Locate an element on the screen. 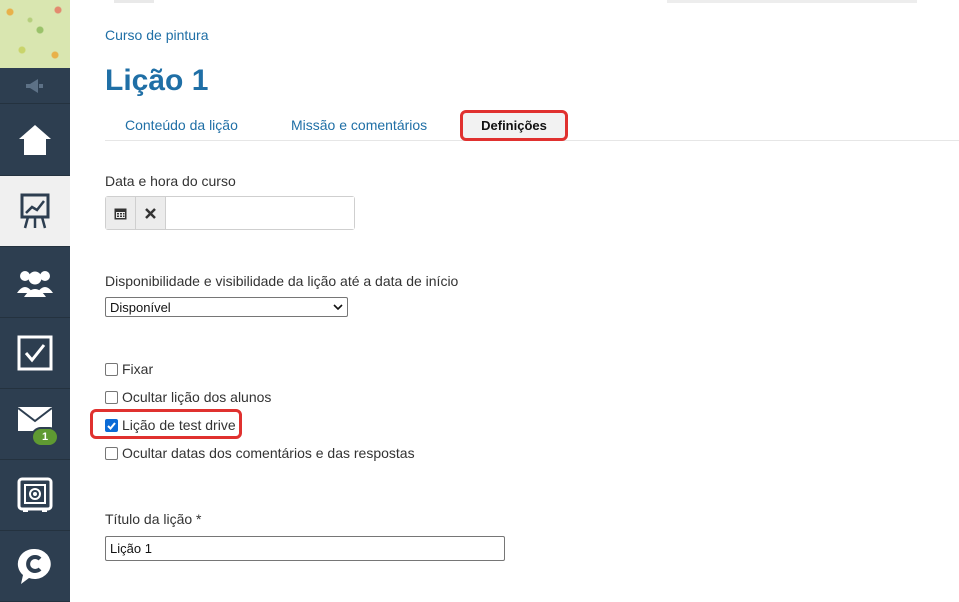 This screenshot has height=602, width=959. lesson-title-label: Título da lição * is located at coordinates (153, 519).